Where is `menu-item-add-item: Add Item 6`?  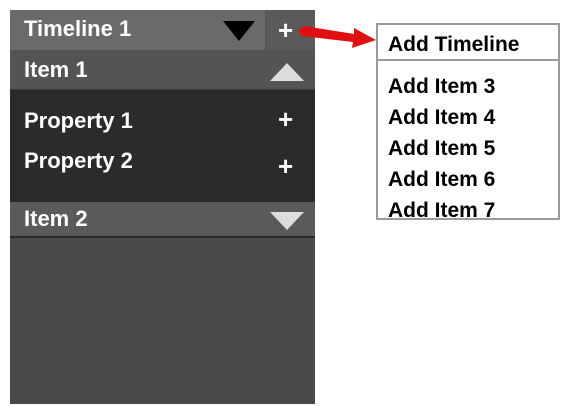
menu-item-add-item: Add Item 6 is located at coordinates (441, 180).